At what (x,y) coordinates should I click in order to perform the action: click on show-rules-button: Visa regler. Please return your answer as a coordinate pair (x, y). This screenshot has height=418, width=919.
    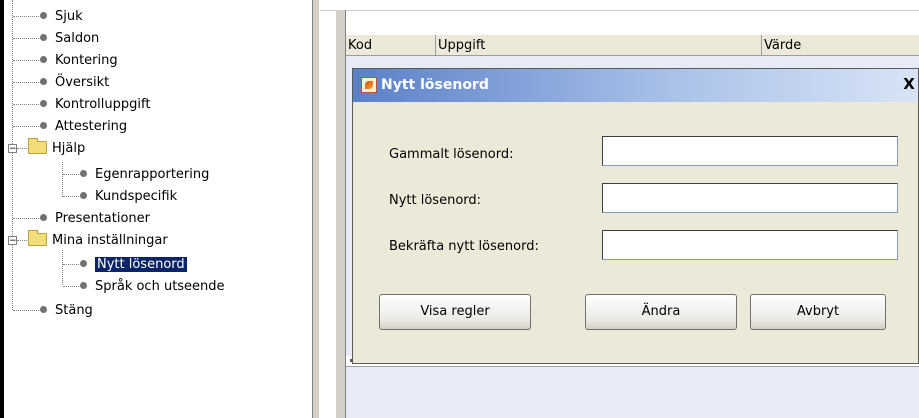
    Looking at the image, I should click on (455, 312).